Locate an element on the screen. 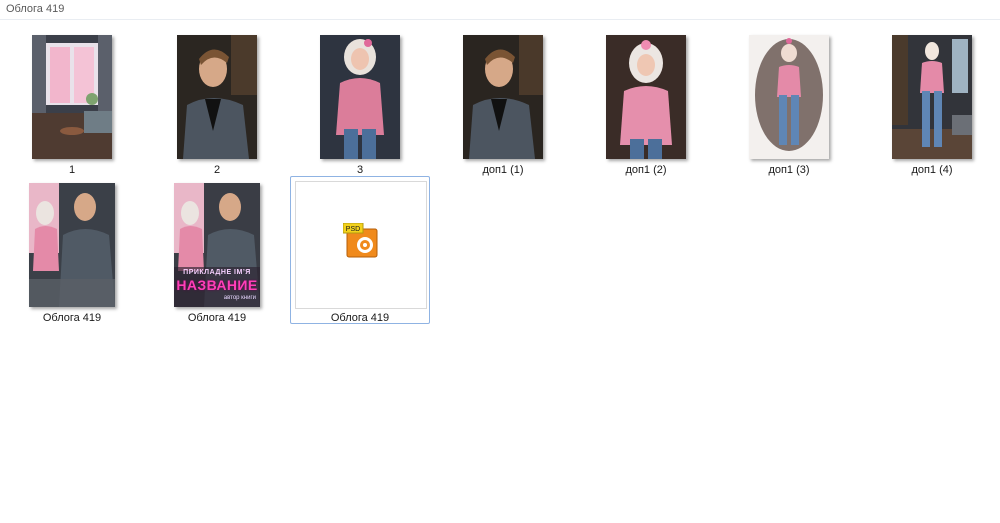 The height and width of the screenshot is (523, 1000). file-item-3: 3 is located at coordinates (360, 102).